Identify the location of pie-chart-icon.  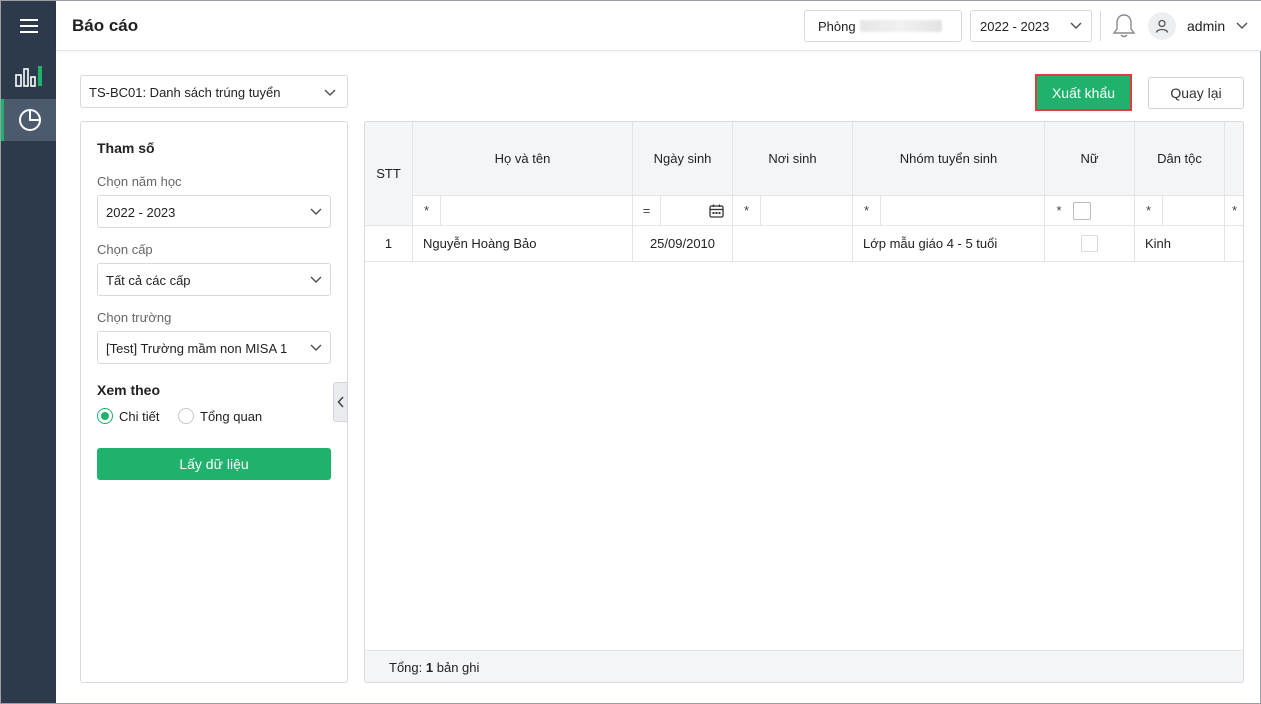
(30, 120).